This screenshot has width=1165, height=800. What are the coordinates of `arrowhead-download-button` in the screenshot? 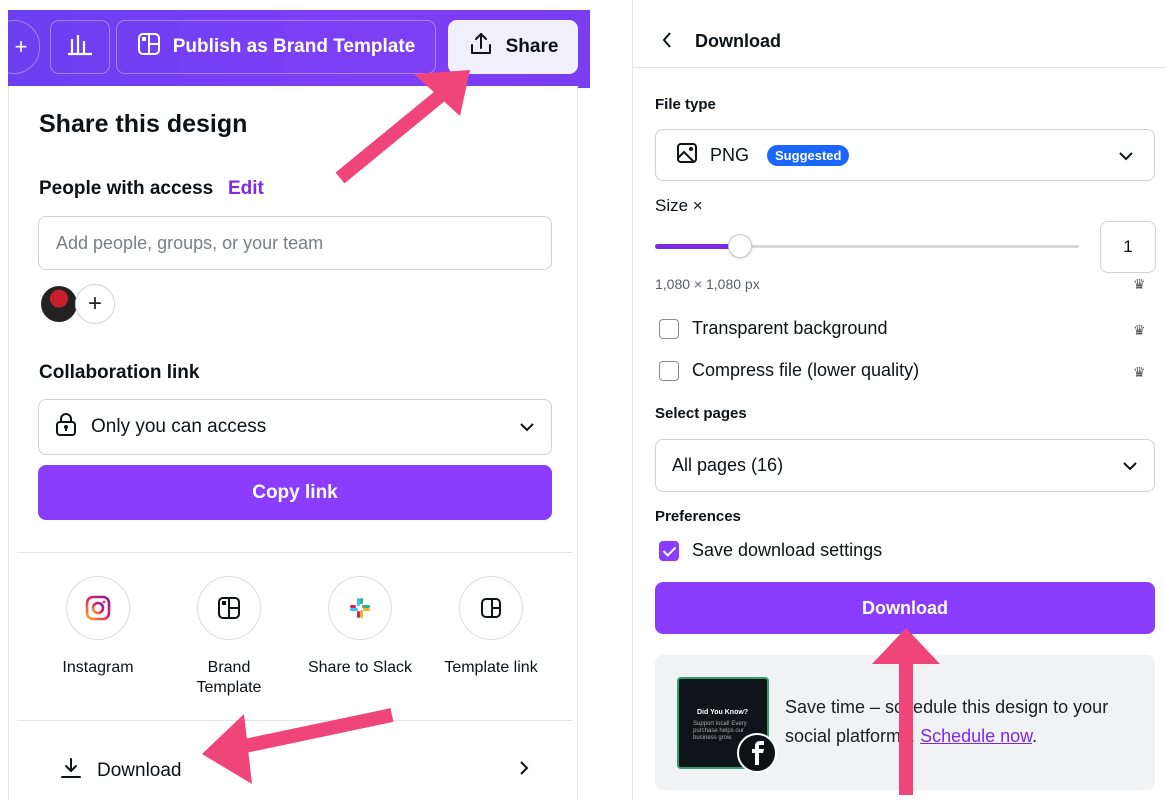 It's located at (906, 646).